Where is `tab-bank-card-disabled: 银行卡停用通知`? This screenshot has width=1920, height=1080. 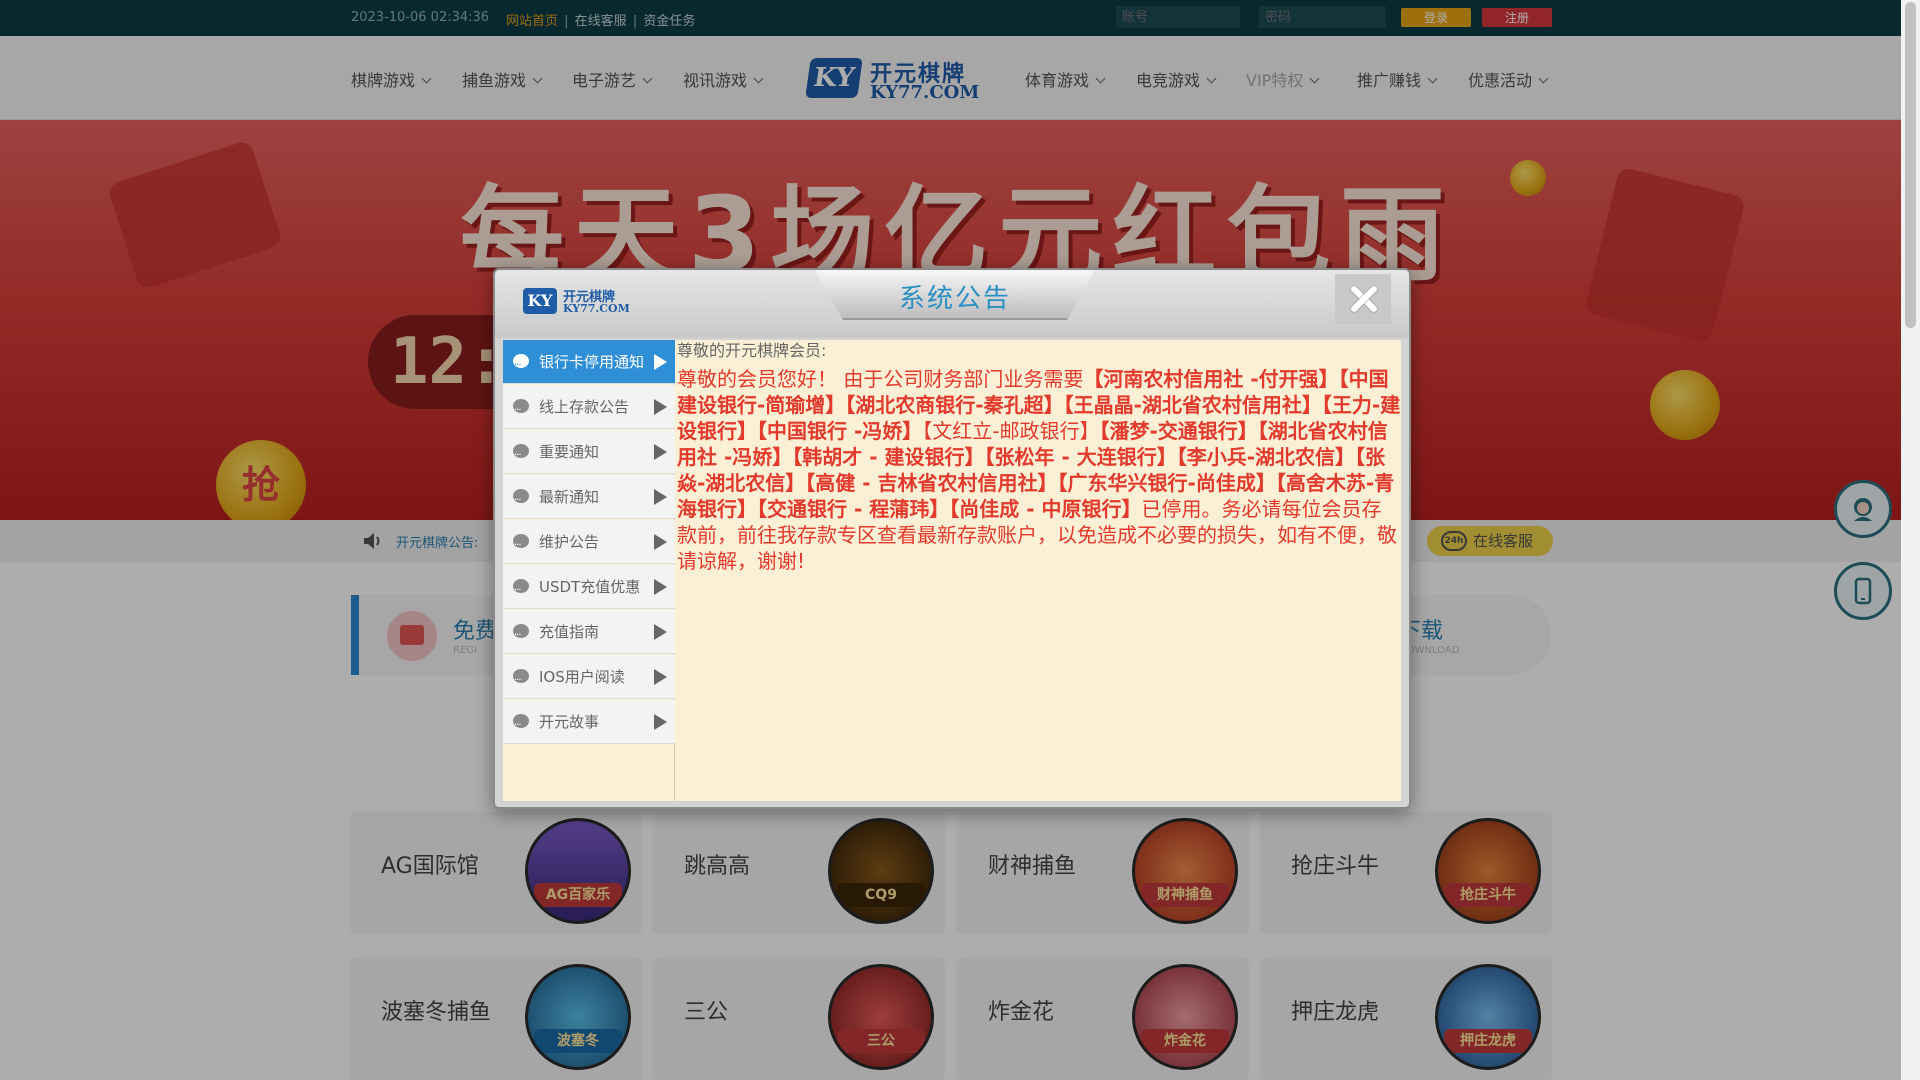
tab-bank-card-disabled: 银行卡停用通知 is located at coordinates (589, 364).